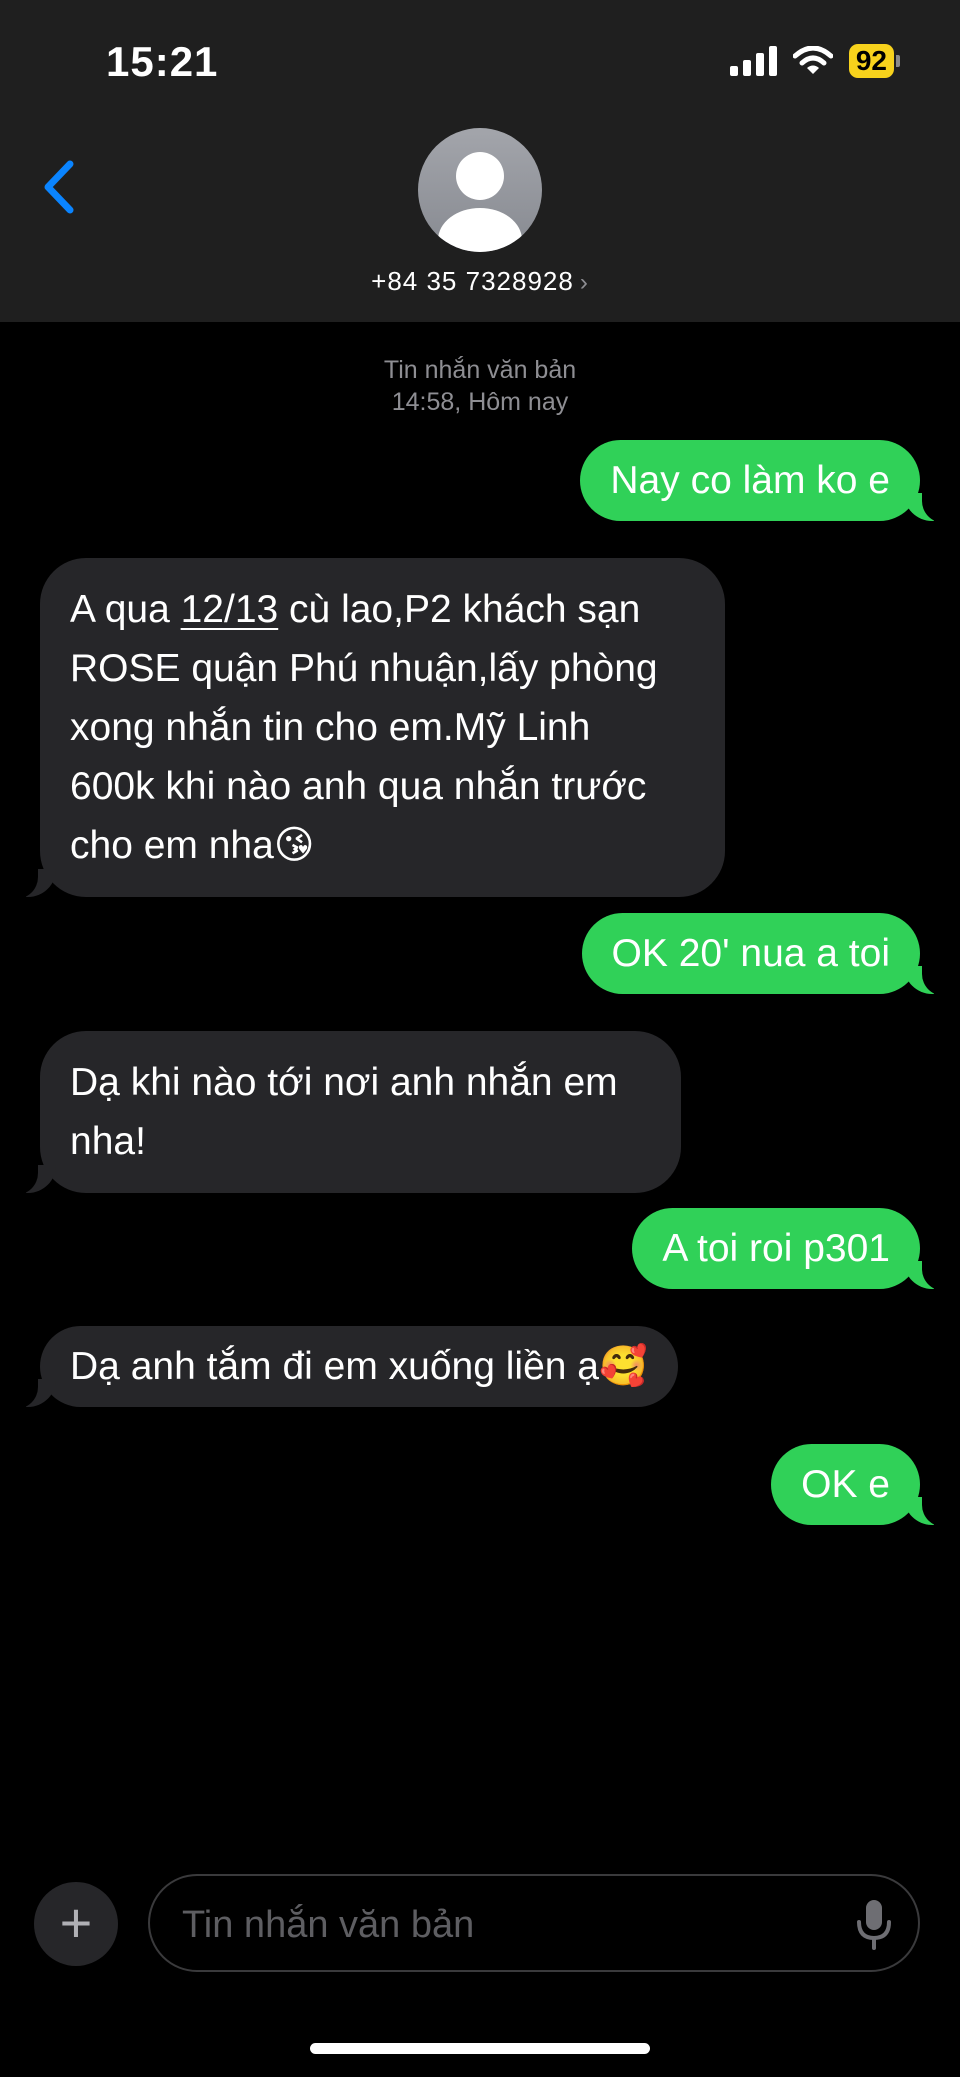 Image resolution: width=960 pixels, height=2077 pixels. What do you see at coordinates (330, 727) in the screenshot?
I see `message-line: xong nhắn tin cho em.Mỹ Linh` at bounding box center [330, 727].